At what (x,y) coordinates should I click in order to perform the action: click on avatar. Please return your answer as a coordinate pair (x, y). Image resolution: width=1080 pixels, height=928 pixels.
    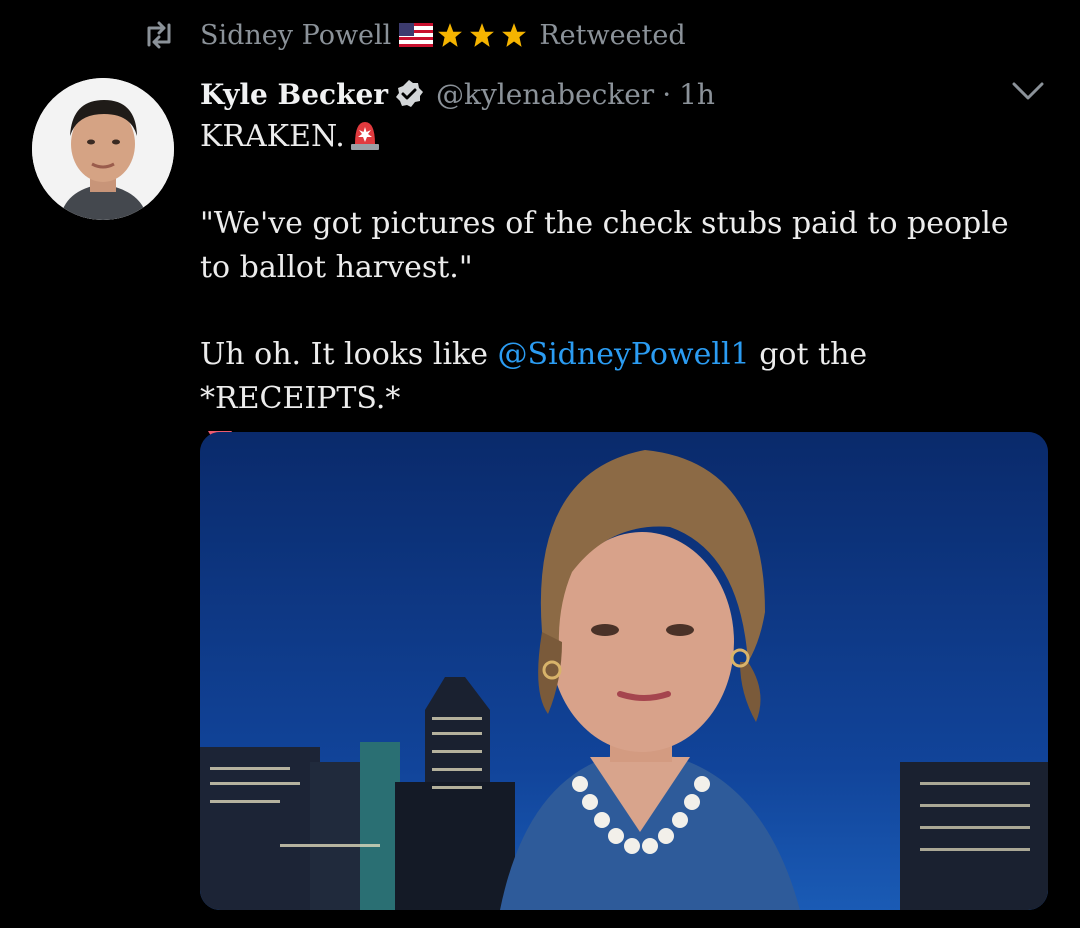
    Looking at the image, I should click on (103, 149).